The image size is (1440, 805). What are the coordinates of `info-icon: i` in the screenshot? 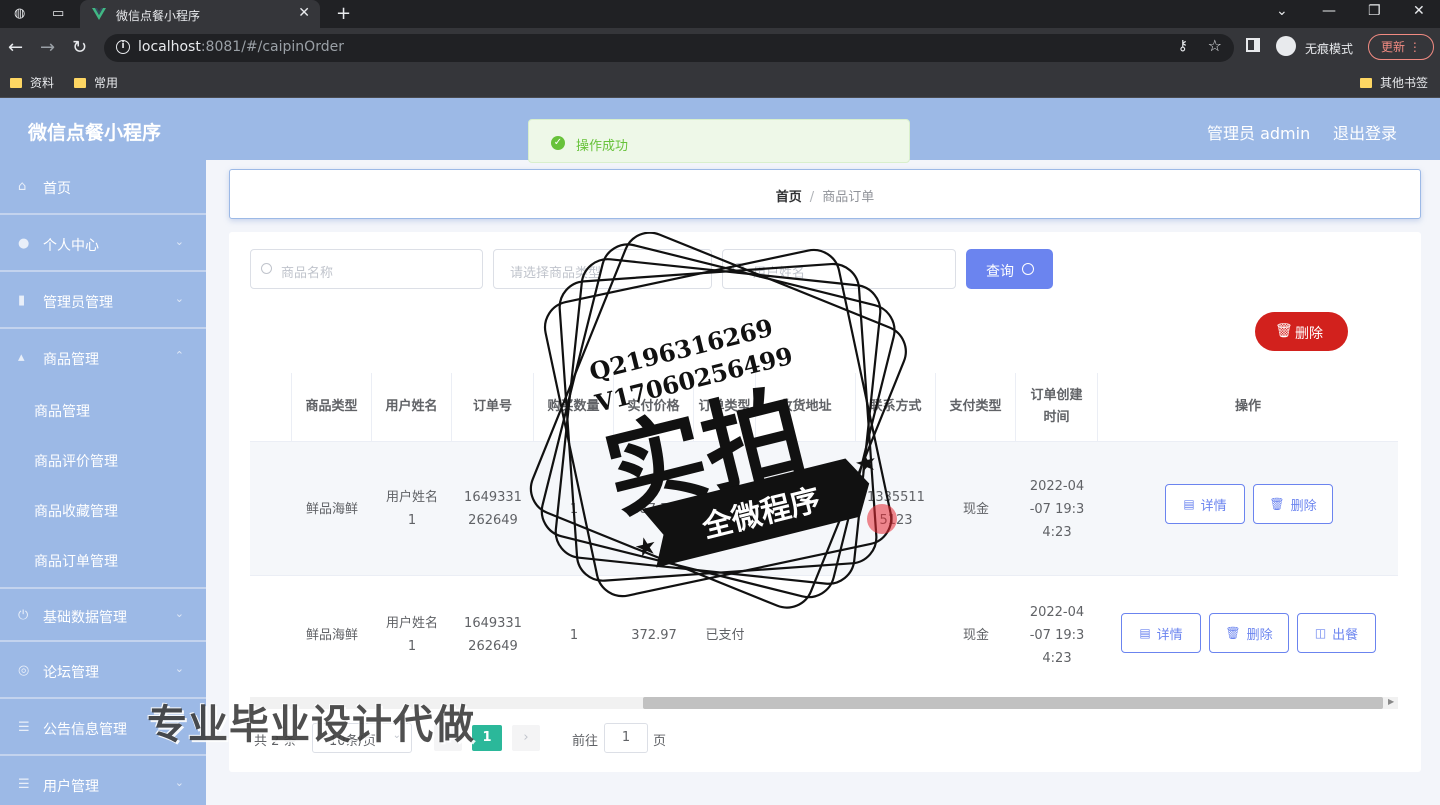 It's located at (123, 47).